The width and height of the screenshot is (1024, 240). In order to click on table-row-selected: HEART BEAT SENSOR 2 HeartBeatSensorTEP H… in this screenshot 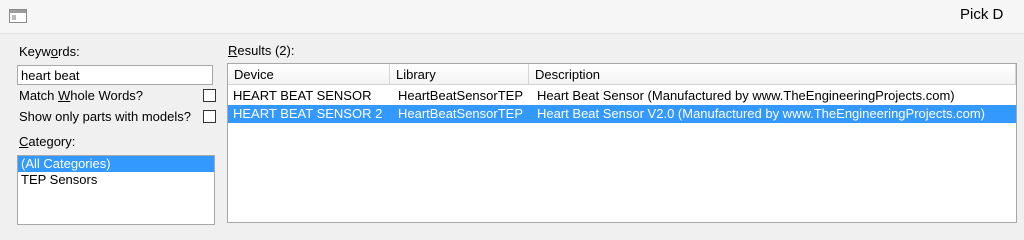, I will do `click(622, 114)`.